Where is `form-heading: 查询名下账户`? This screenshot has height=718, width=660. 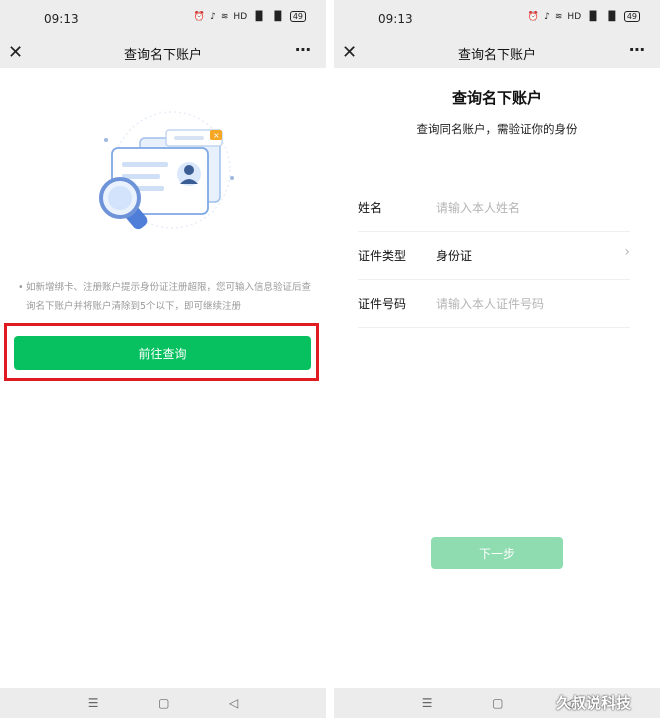 form-heading: 查询名下账户 is located at coordinates (496, 98).